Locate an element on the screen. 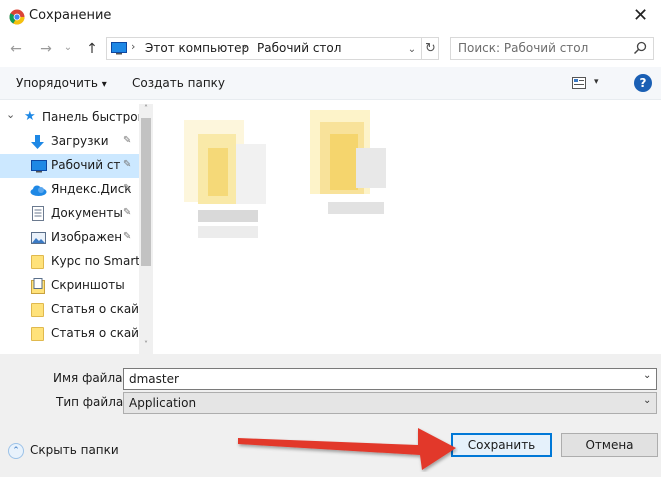 Image resolution: width=661 pixels, height=477 pixels. filename-field: dmaster is located at coordinates (390, 379).